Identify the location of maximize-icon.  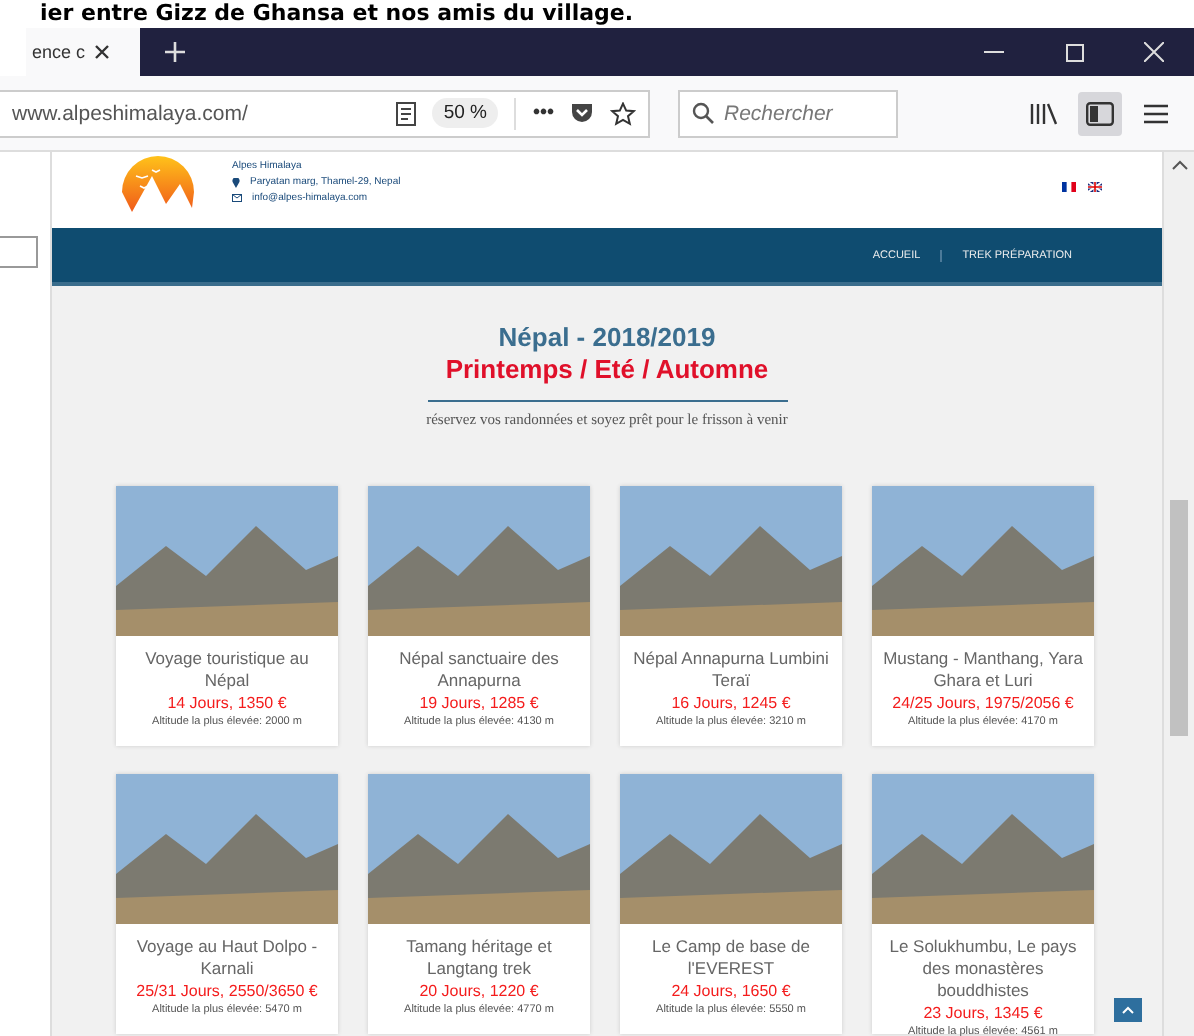
(1074, 52).